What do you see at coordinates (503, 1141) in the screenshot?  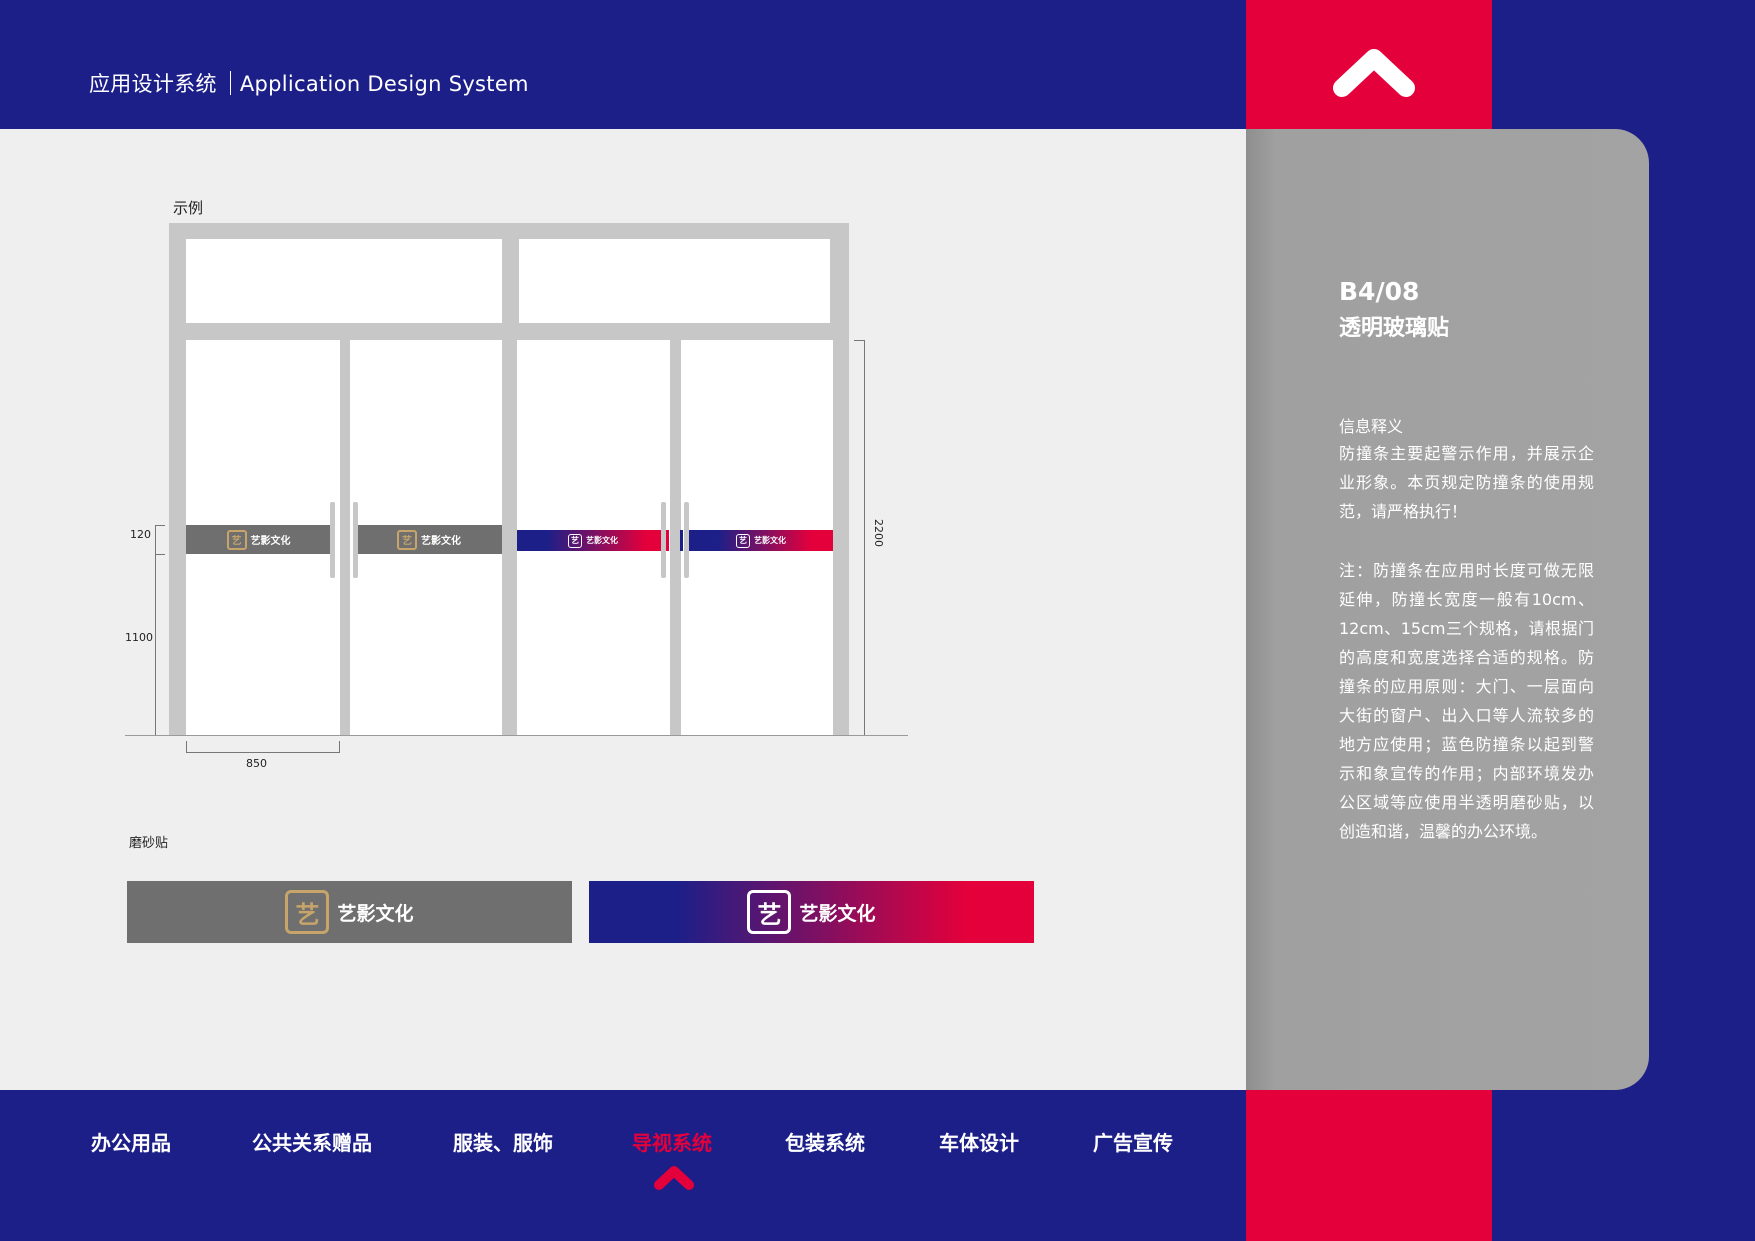 I see `nav-item-apparel: 服装、服饰` at bounding box center [503, 1141].